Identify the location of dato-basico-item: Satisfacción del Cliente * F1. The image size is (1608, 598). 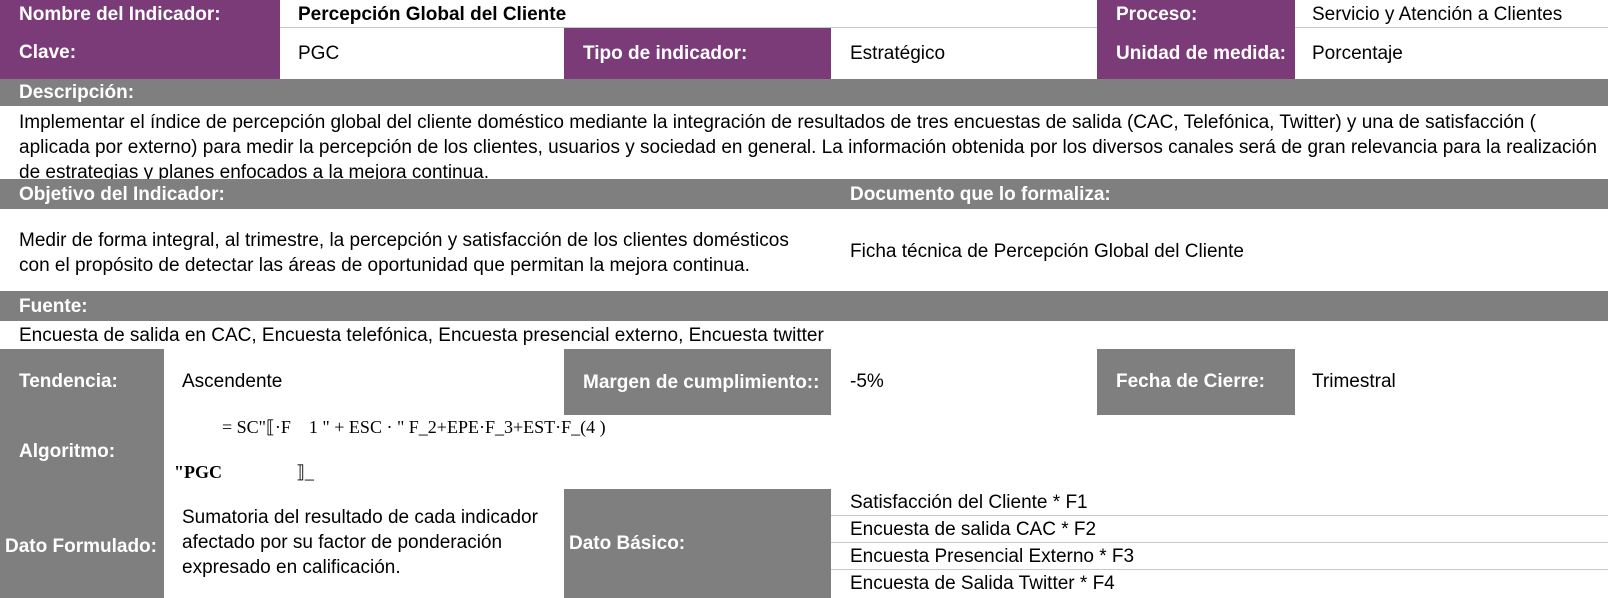
(1219, 502).